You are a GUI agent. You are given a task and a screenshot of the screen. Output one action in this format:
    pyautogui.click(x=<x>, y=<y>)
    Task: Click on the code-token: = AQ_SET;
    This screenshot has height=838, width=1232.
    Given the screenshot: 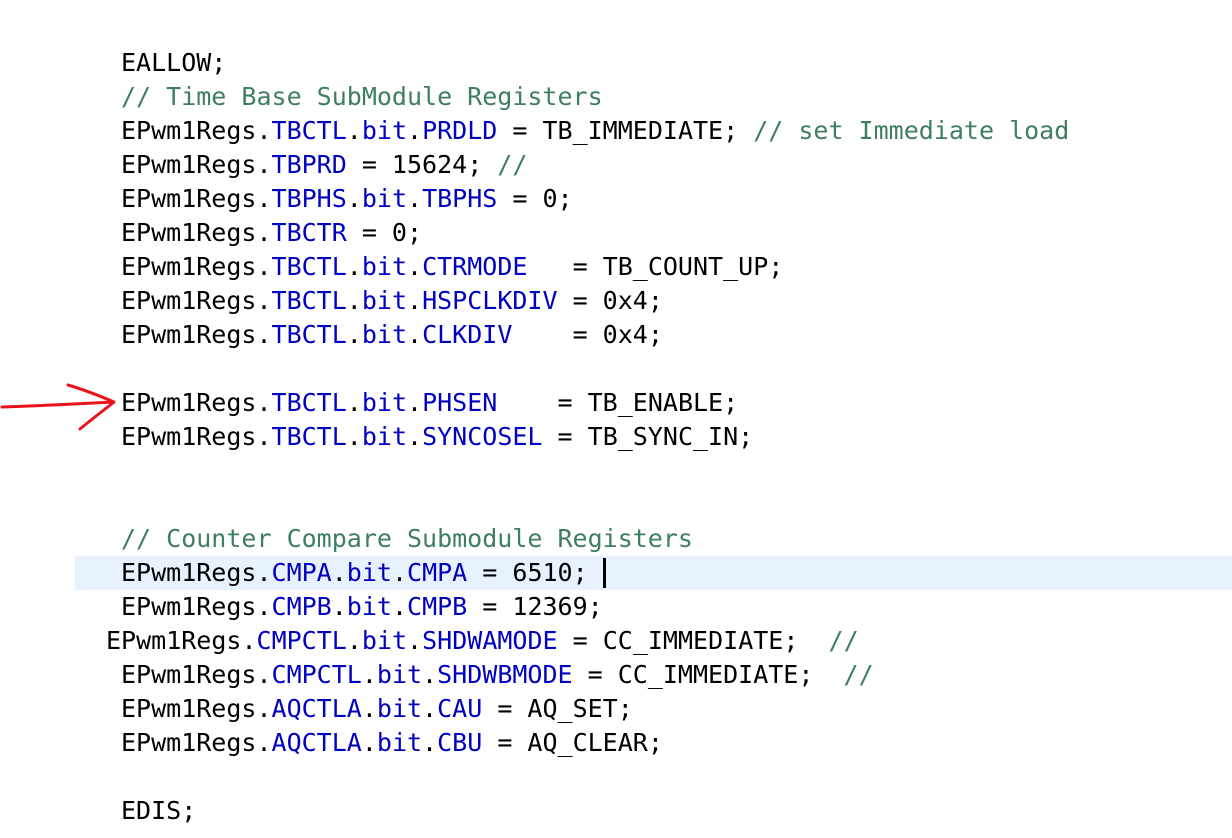 What is the action you would take?
    pyautogui.click(x=557, y=708)
    